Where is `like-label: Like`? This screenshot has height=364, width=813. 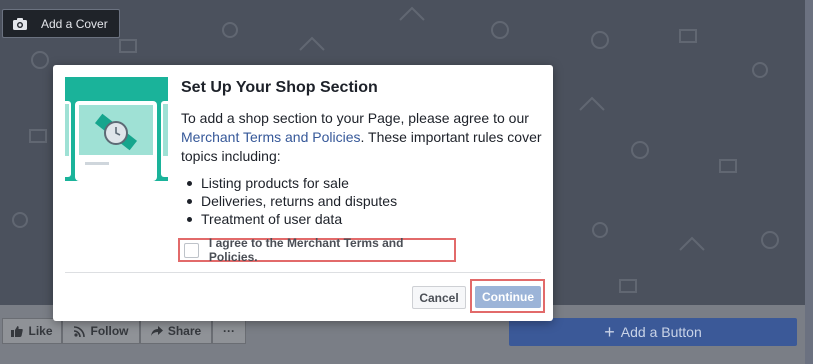
like-label: Like is located at coordinates (40, 331).